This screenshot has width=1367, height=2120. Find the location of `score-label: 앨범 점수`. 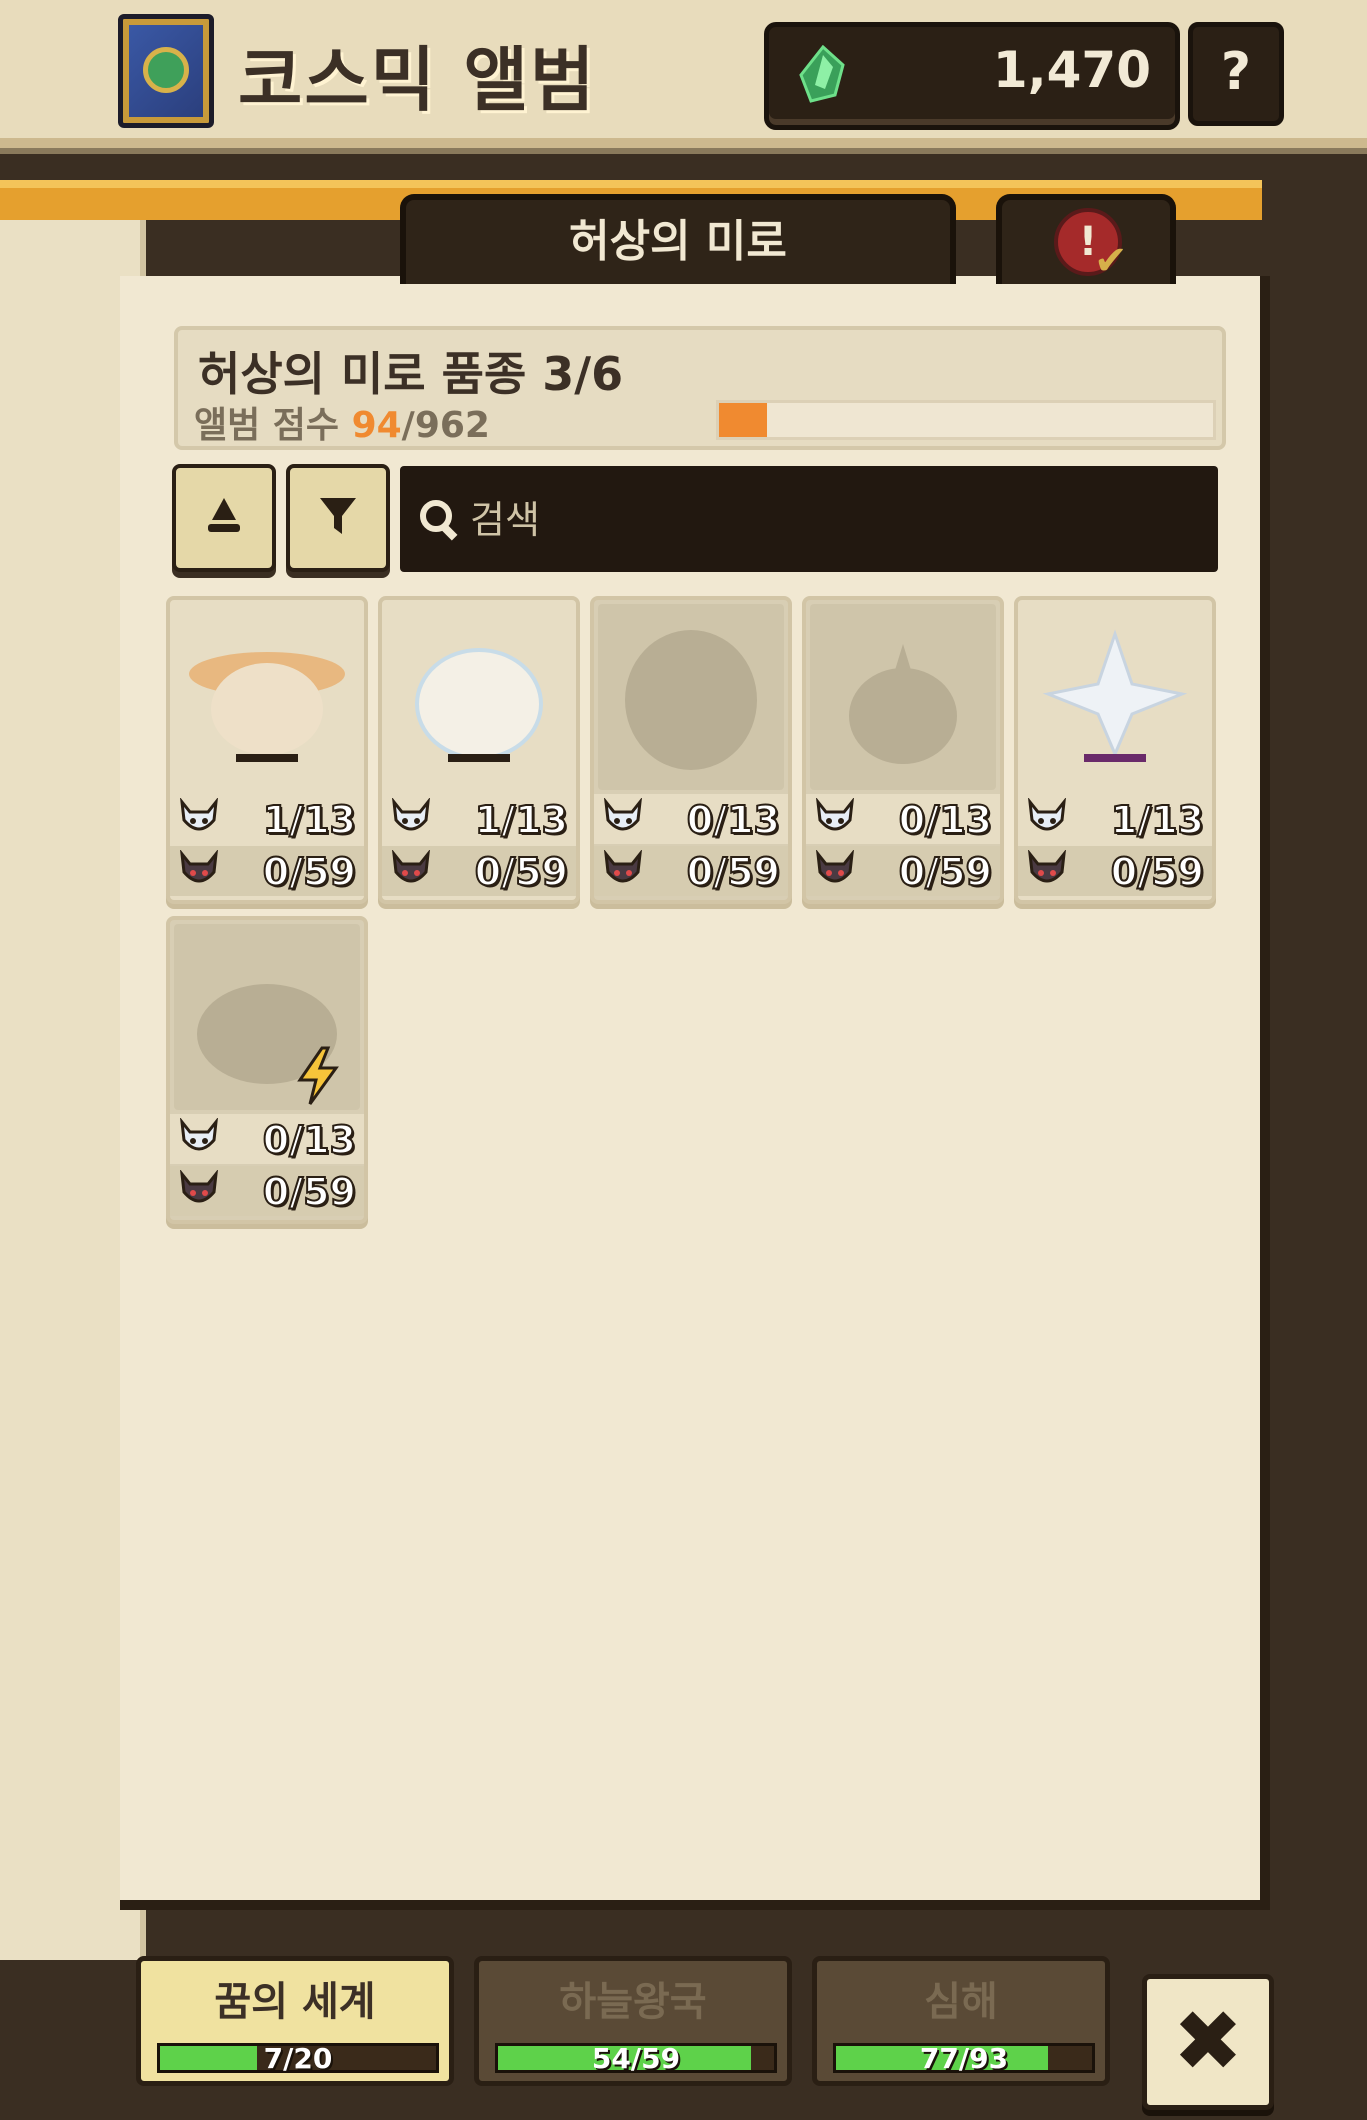

score-label: 앨범 점수 is located at coordinates (267, 425).